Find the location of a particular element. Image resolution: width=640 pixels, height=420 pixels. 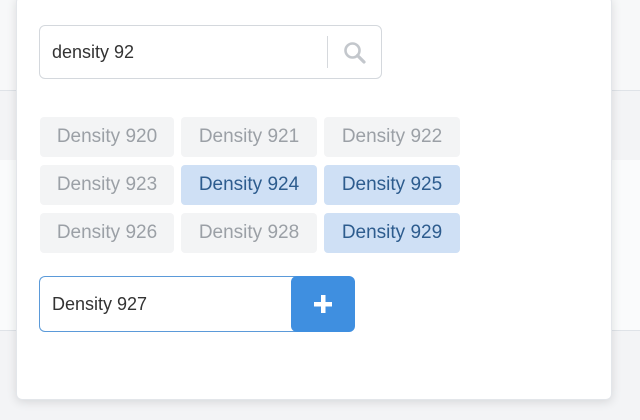

tag-chip: Density 920 is located at coordinates (107, 137).